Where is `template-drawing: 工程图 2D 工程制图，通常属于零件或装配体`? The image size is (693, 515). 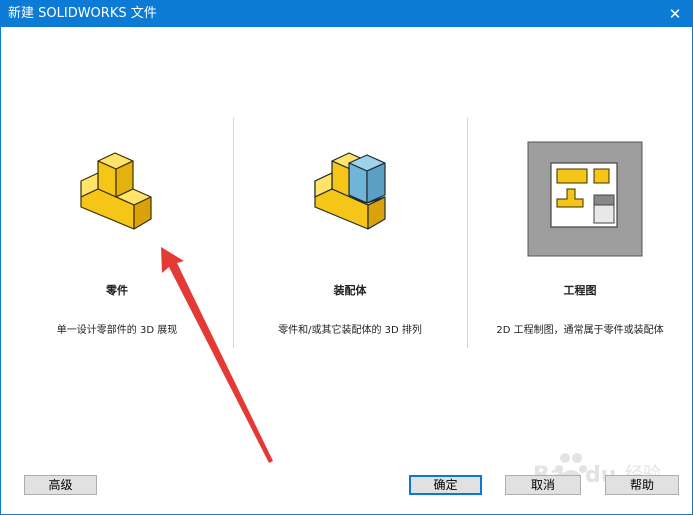 template-drawing: 工程图 2D 工程制图，通常属于零件或装配体 is located at coordinates (580, 233).